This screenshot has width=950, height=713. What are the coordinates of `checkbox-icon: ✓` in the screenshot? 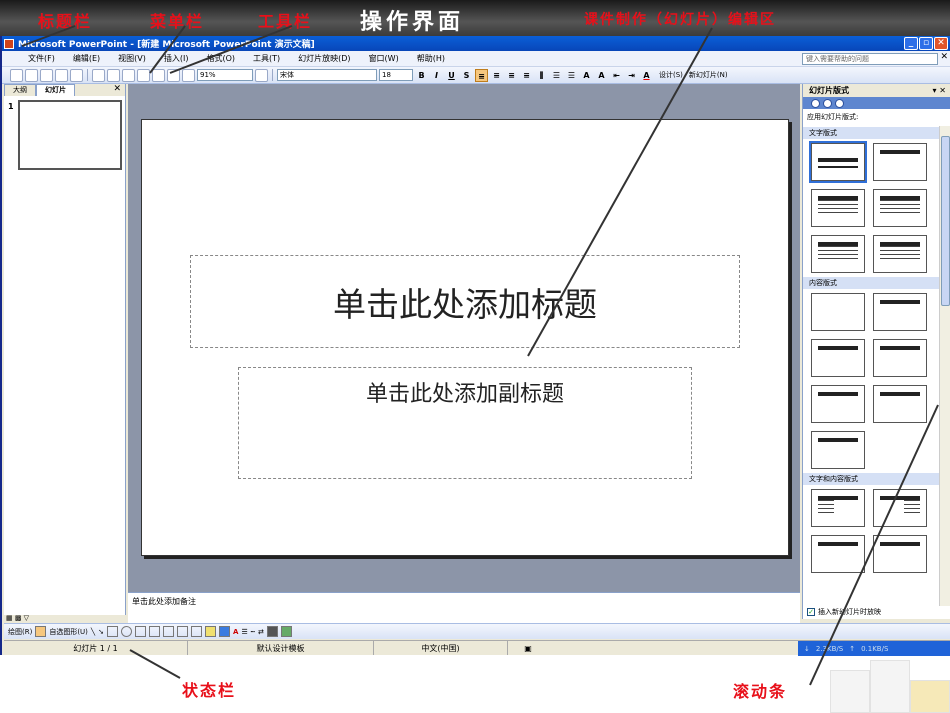 It's located at (811, 612).